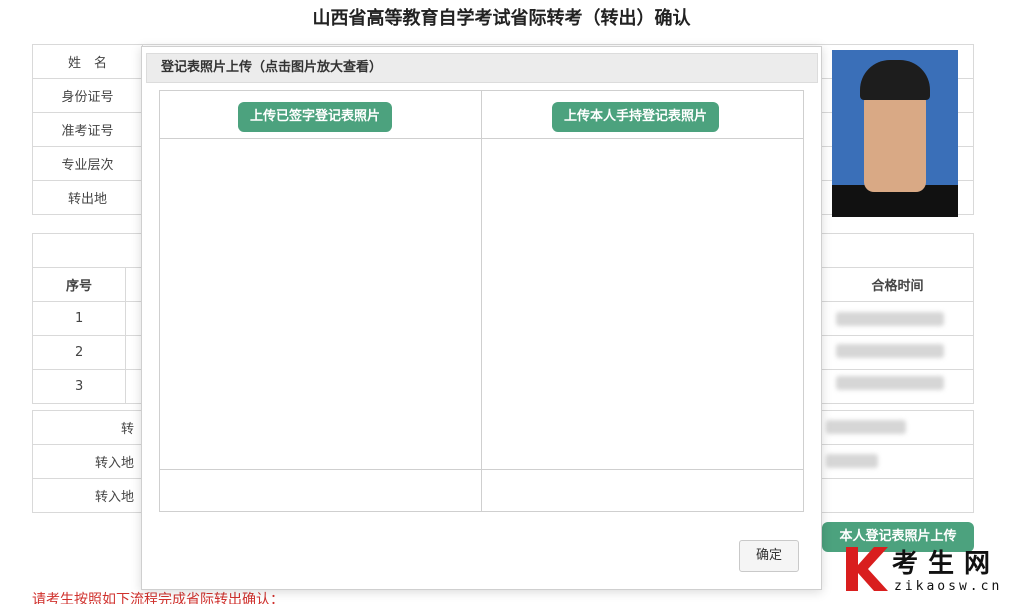 Image resolution: width=1029 pixels, height=604 pixels. Describe the element at coordinates (482, 68) in the screenshot. I see `modal-header: 登记表照片上传（点击图片放大查看）` at that location.